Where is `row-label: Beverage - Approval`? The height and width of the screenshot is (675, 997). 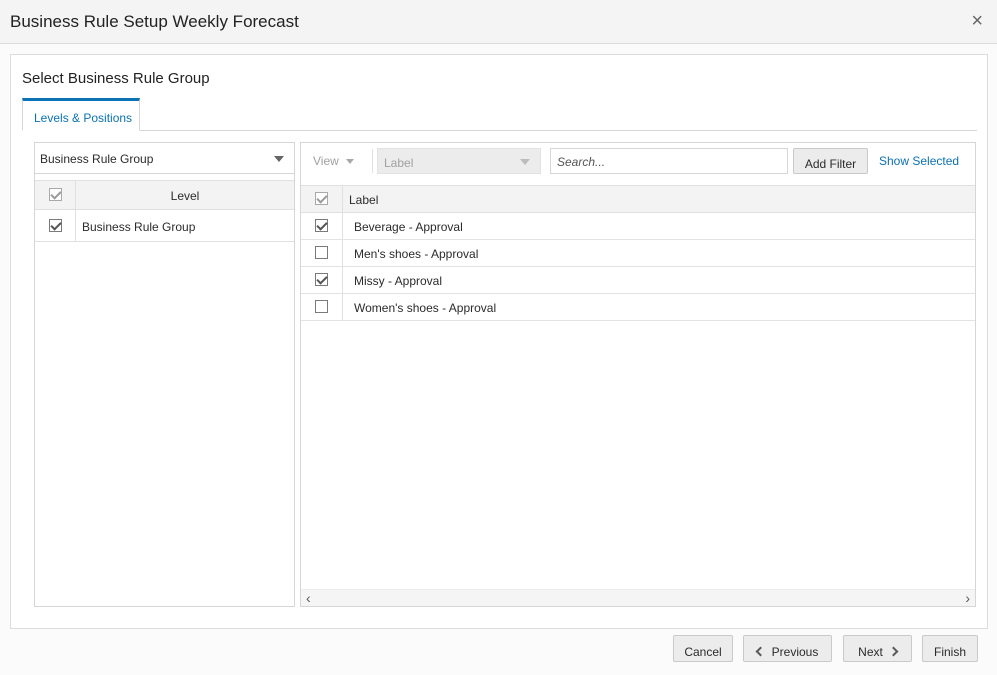 row-label: Beverage - Approval is located at coordinates (408, 227).